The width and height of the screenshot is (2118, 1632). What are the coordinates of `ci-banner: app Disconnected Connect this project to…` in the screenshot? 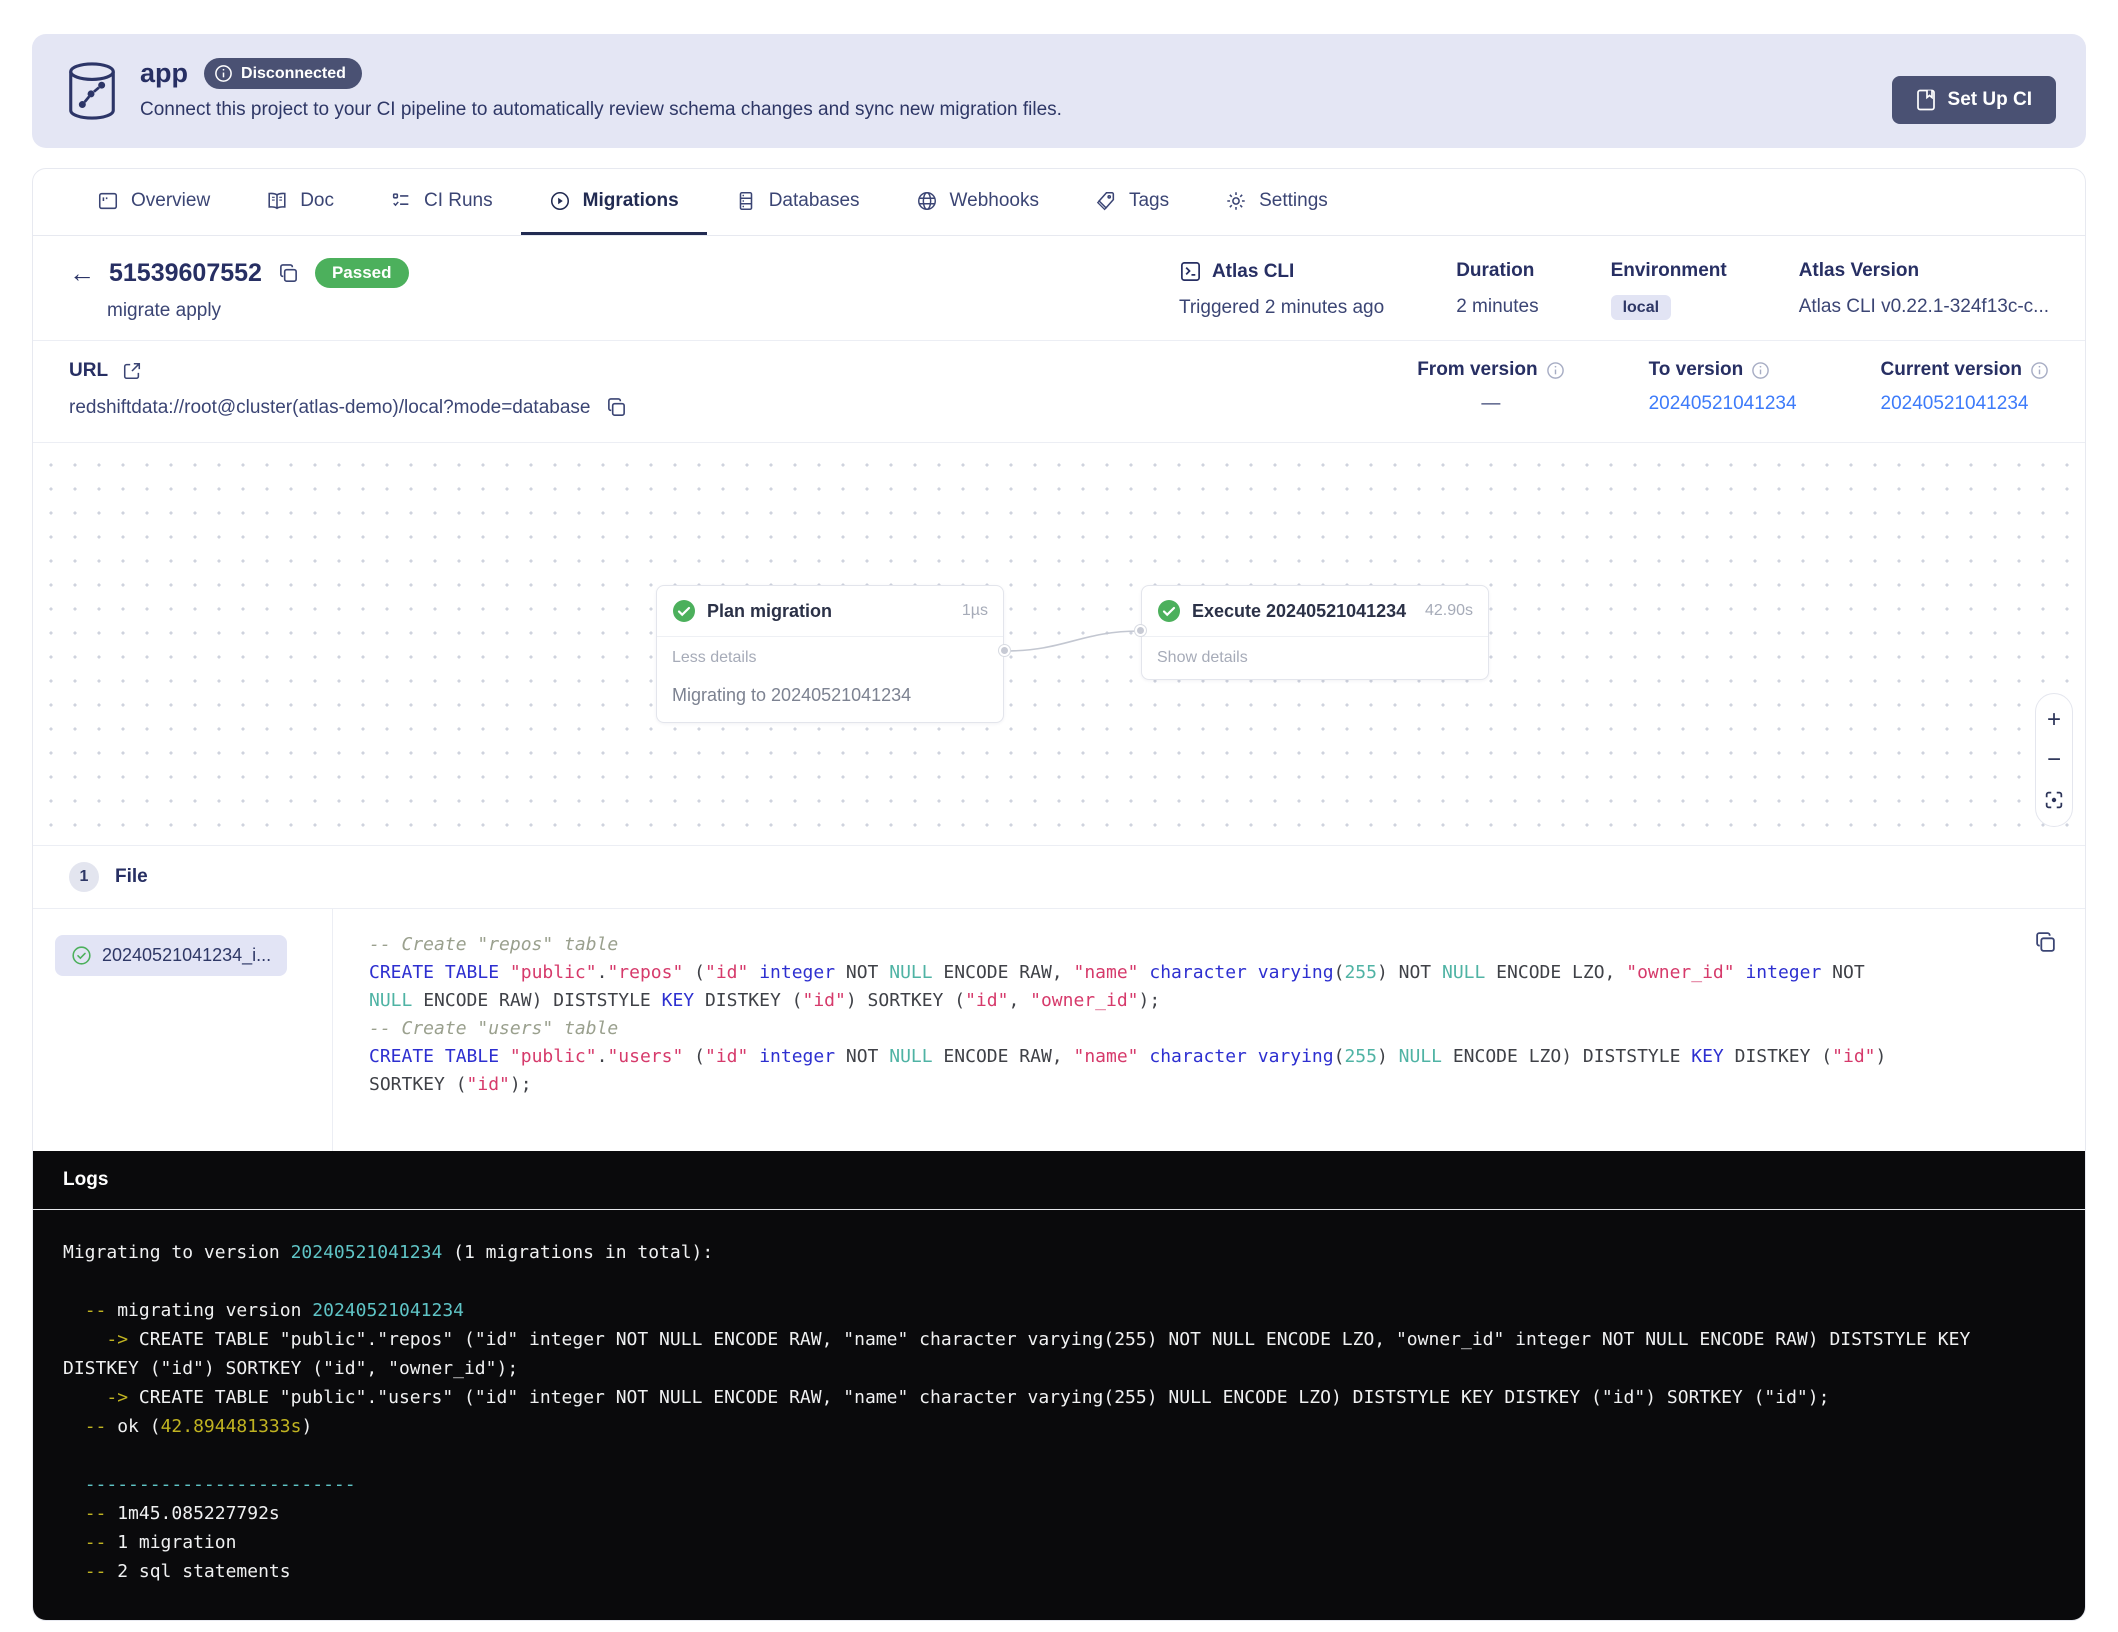 It's located at (1059, 91).